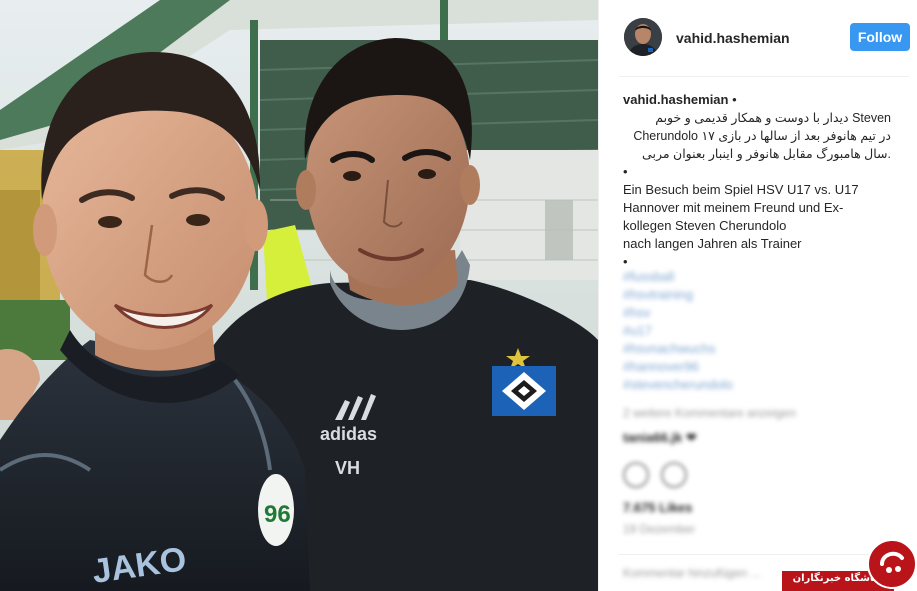 The height and width of the screenshot is (591, 917). Describe the element at coordinates (636, 475) in the screenshot. I see `heart-icon` at that location.